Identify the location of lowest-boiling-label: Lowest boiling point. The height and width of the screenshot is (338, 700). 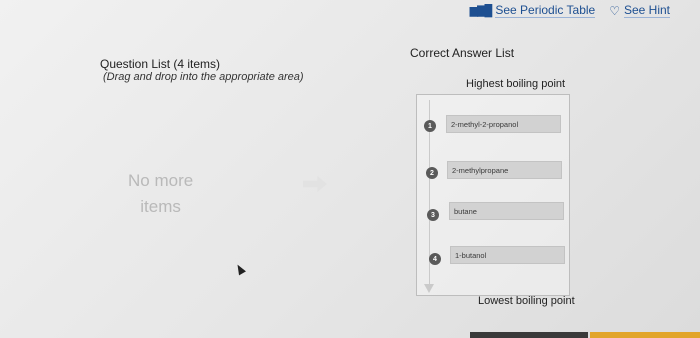
(526, 301).